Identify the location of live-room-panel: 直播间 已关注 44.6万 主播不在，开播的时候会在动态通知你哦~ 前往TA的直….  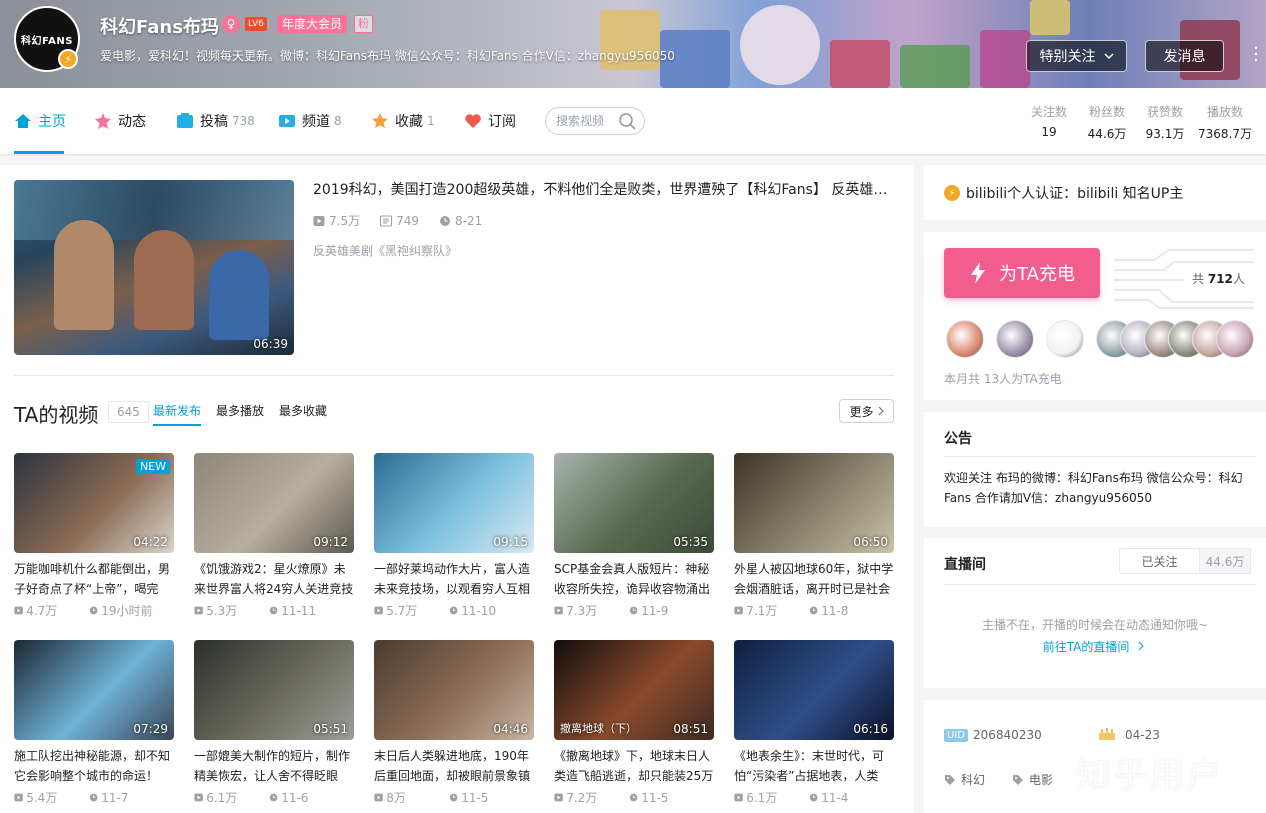
(1095, 613).